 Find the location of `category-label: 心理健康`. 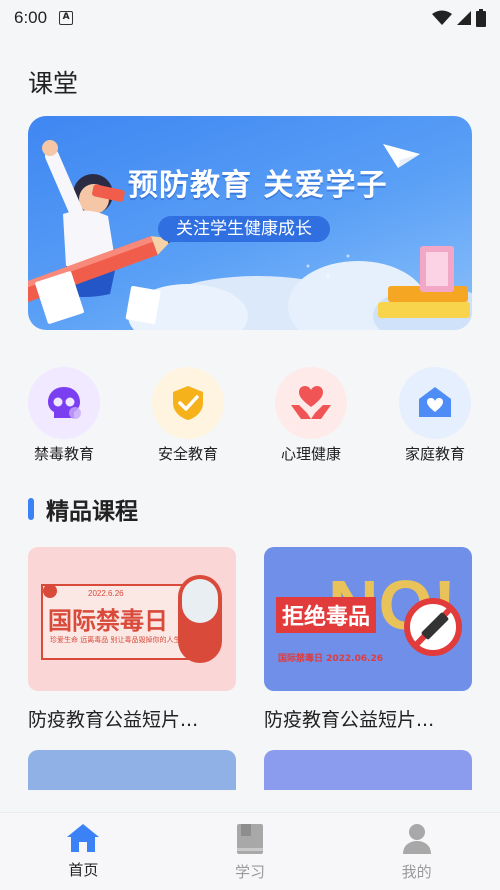

category-label: 心理健康 is located at coordinates (310, 454).